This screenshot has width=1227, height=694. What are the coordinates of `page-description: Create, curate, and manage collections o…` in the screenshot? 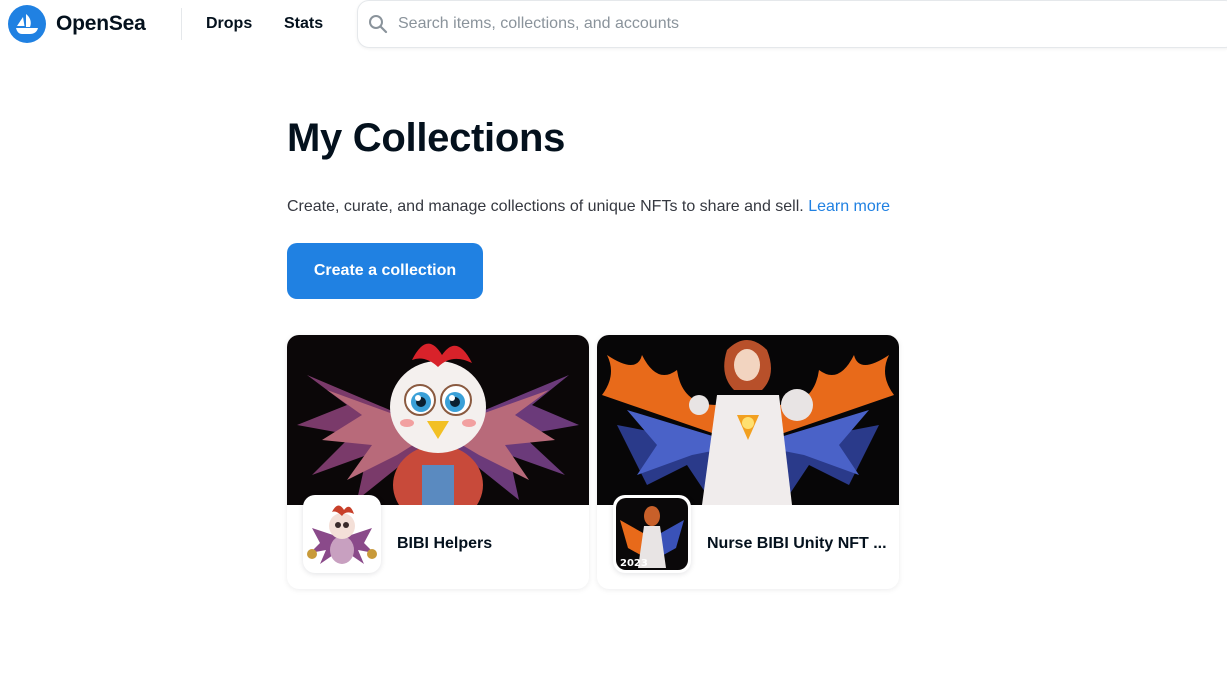 It's located at (588, 207).